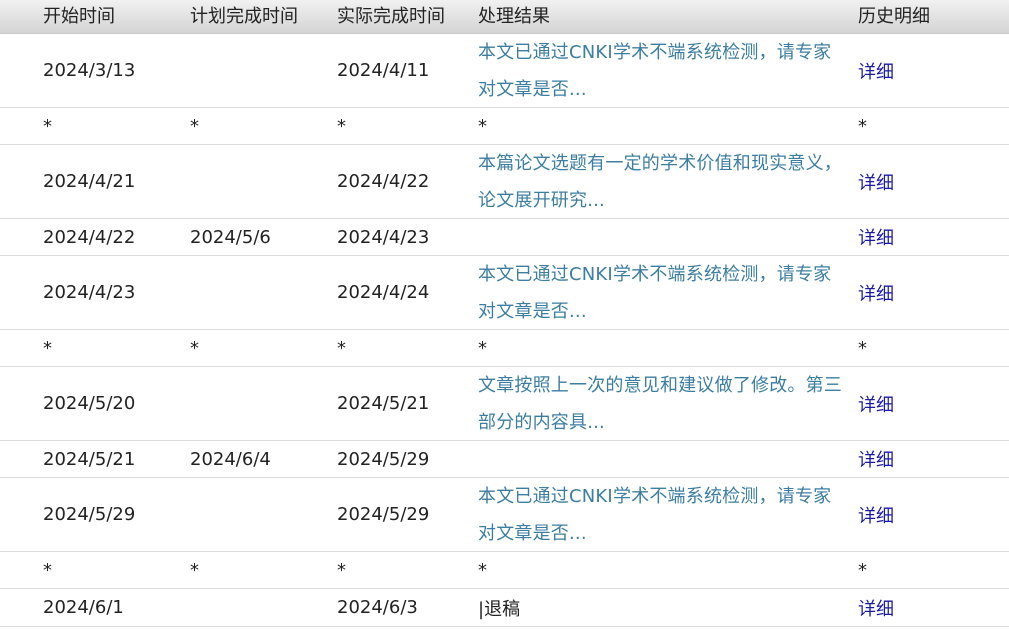 The height and width of the screenshot is (630, 1009). What do you see at coordinates (89, 237) in the screenshot?
I see `start-time-cell: 2024/4/22` at bounding box center [89, 237].